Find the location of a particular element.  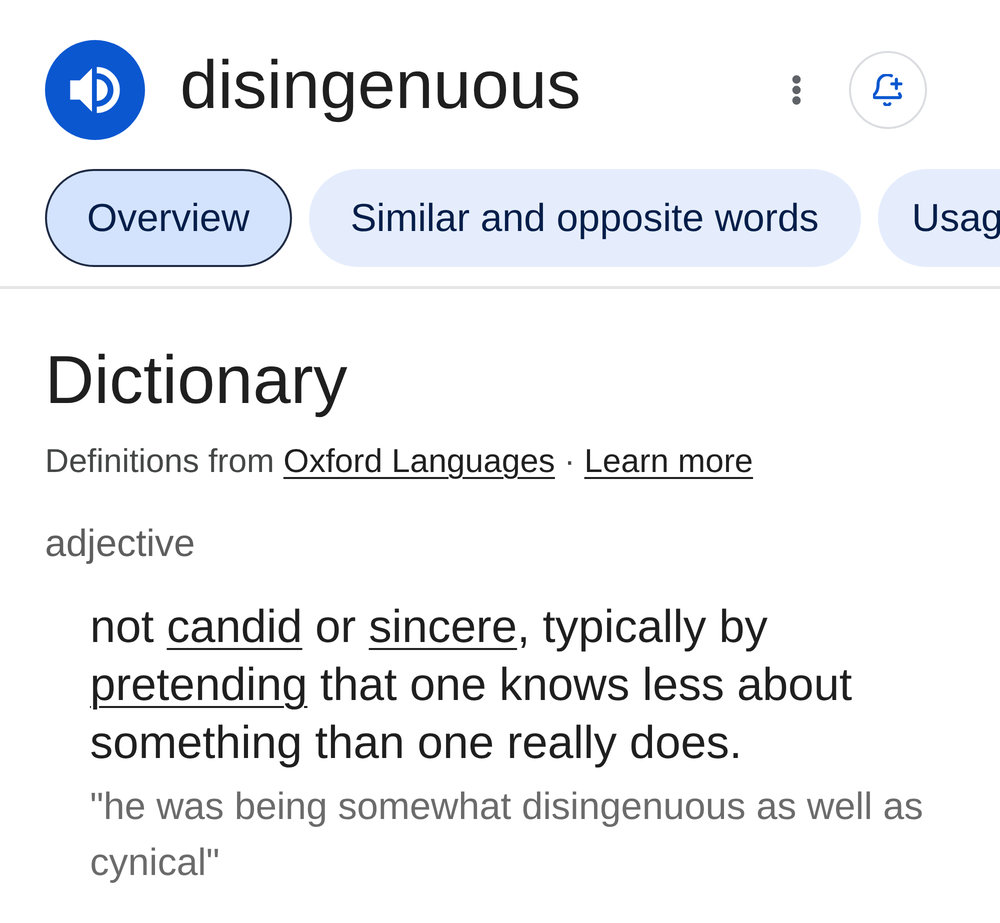

more-vertical-icon is located at coordinates (796, 90).